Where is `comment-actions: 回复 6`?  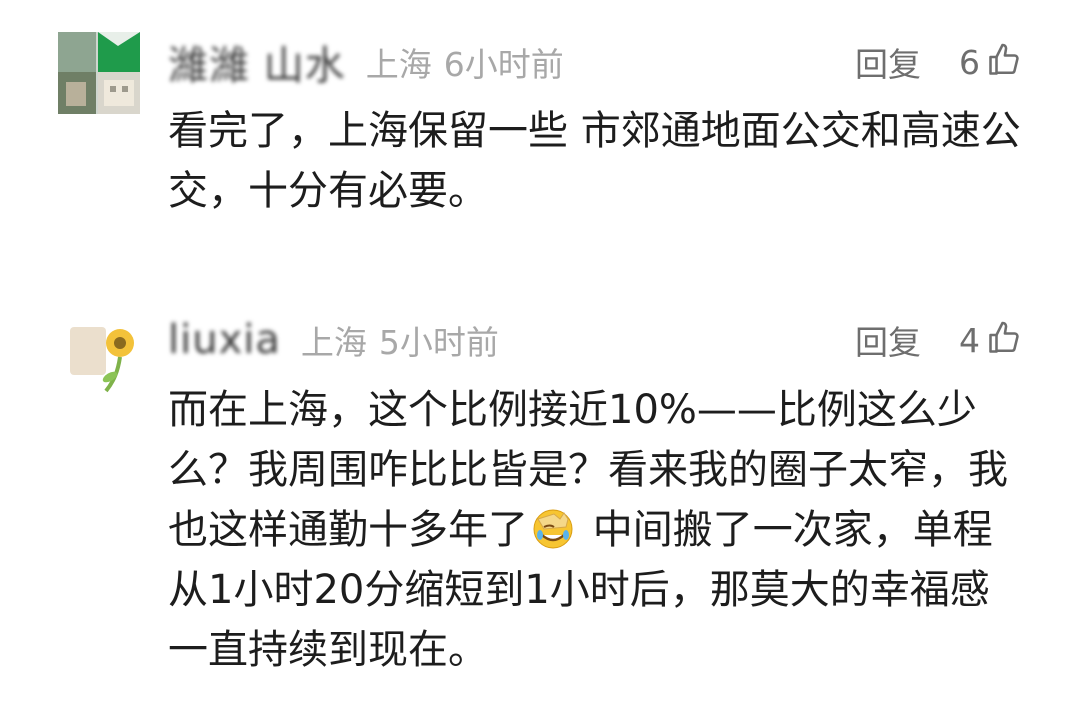
comment-actions: 回复 6 is located at coordinates (938, 62).